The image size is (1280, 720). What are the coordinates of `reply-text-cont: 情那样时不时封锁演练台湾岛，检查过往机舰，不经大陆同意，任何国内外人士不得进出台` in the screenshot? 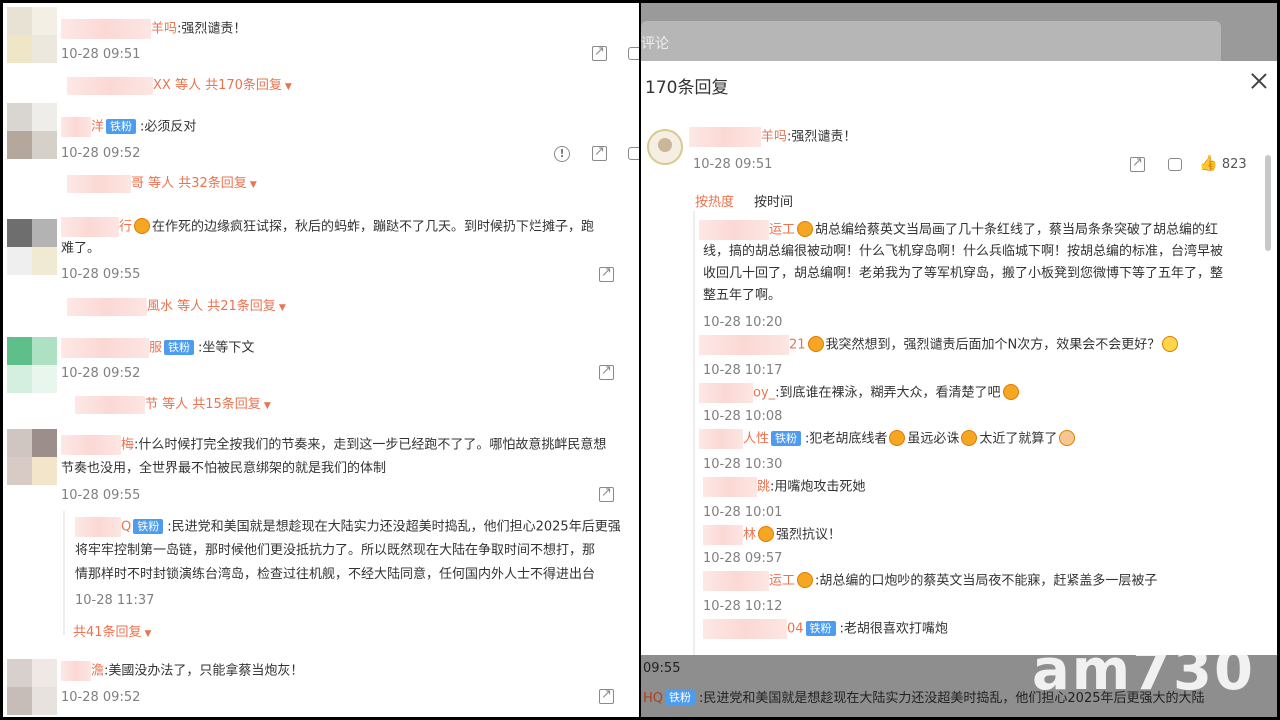 It's located at (335, 574).